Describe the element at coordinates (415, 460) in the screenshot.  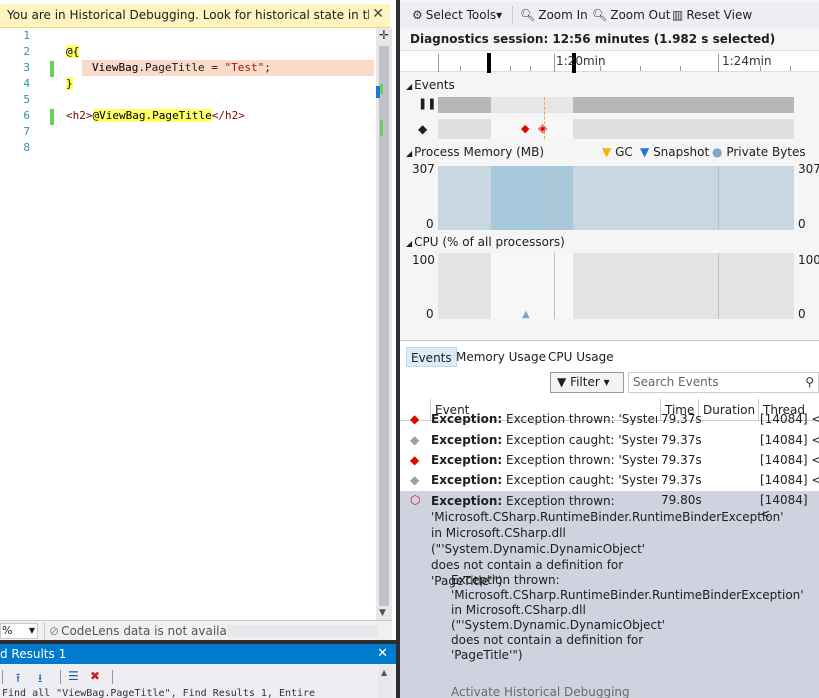
I see `exception-thrown-icon: ◆` at that location.